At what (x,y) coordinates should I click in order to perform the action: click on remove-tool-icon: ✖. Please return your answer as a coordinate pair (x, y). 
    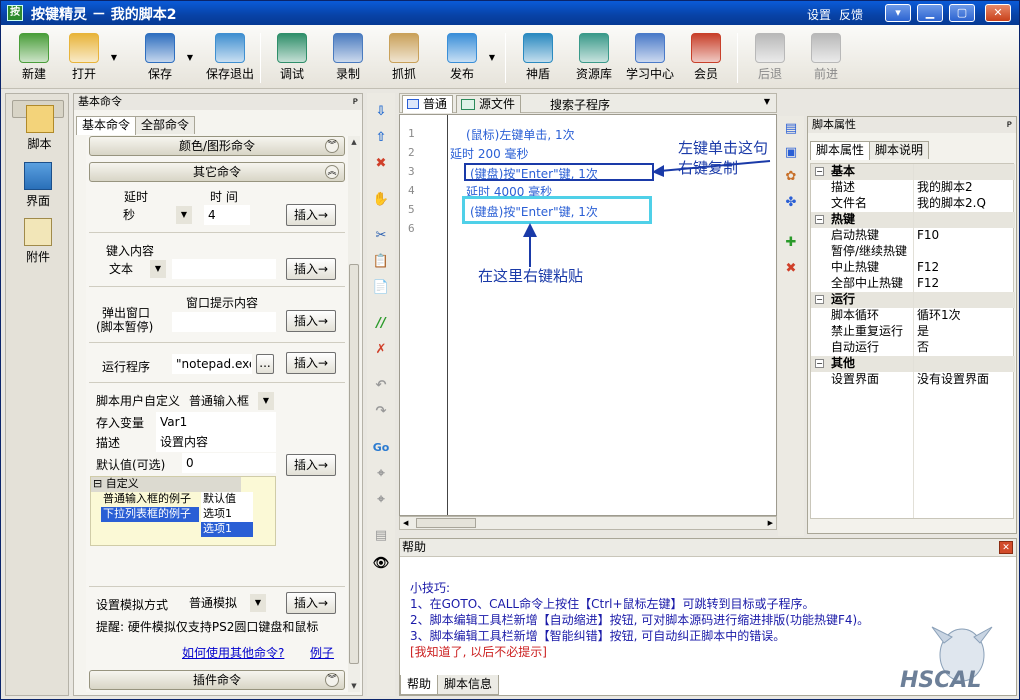
    Looking at the image, I should click on (791, 269).